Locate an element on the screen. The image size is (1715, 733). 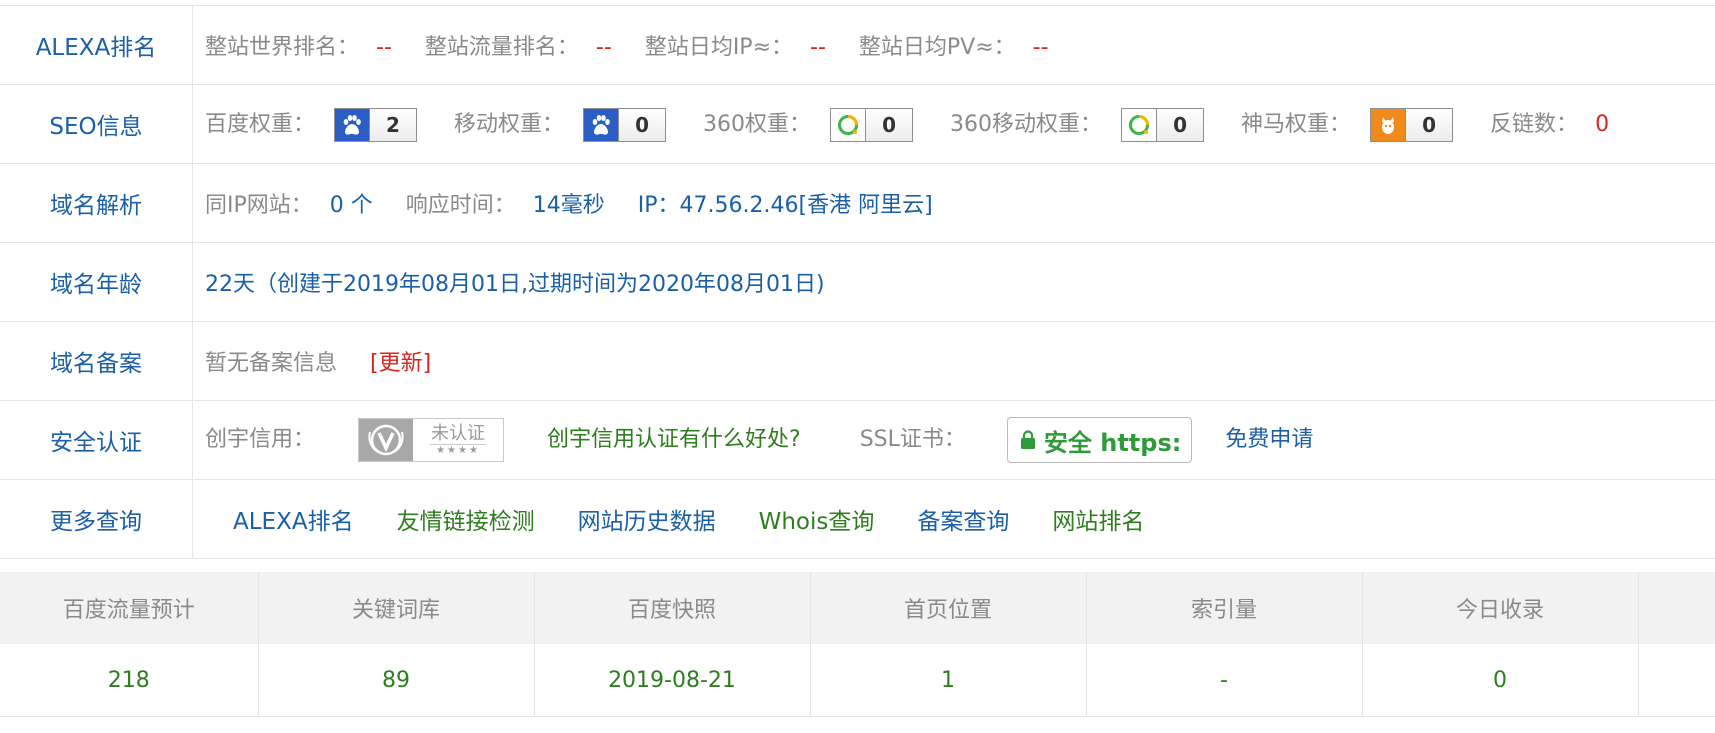
alexa-label: ALEXA排名 is located at coordinates (96, 45).